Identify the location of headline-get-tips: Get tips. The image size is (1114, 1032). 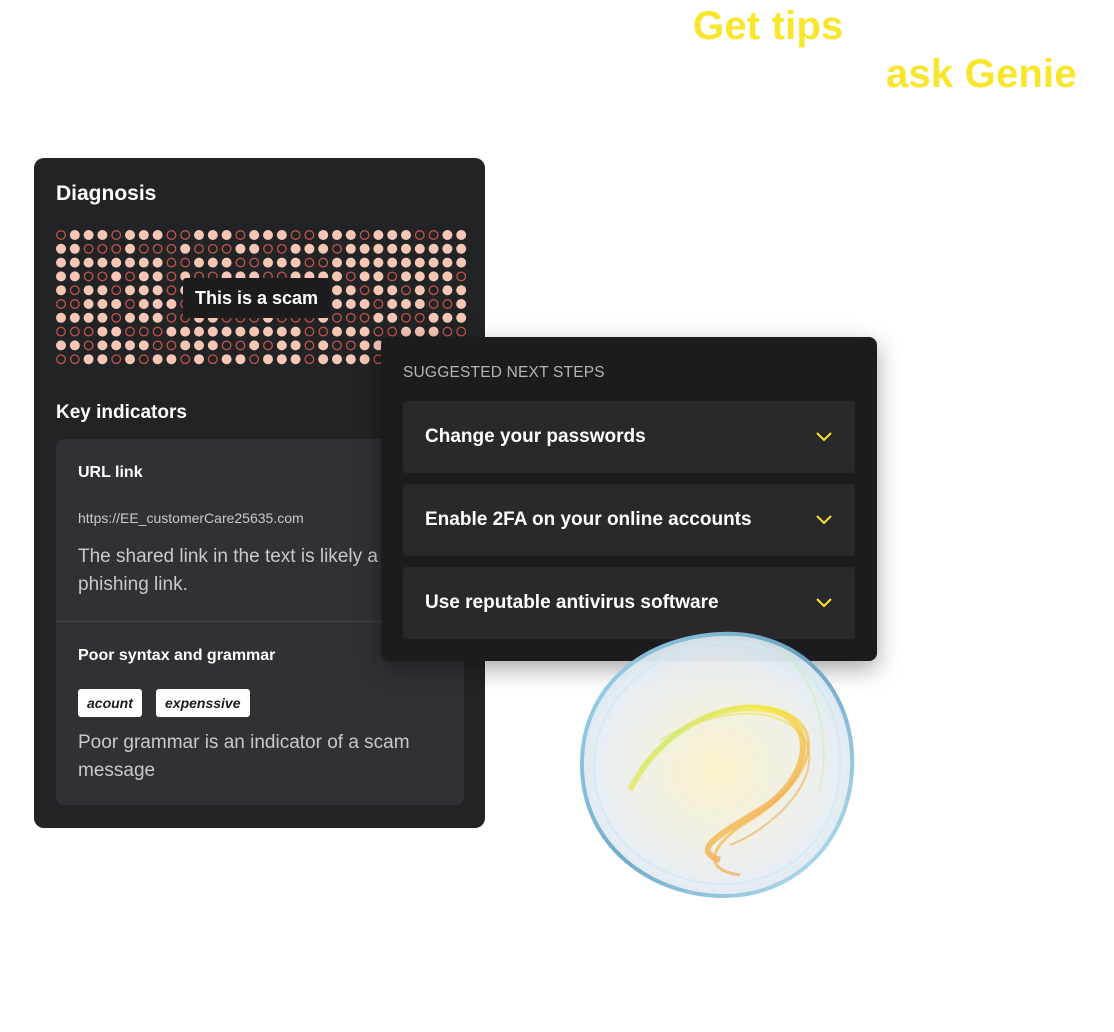
(768, 26).